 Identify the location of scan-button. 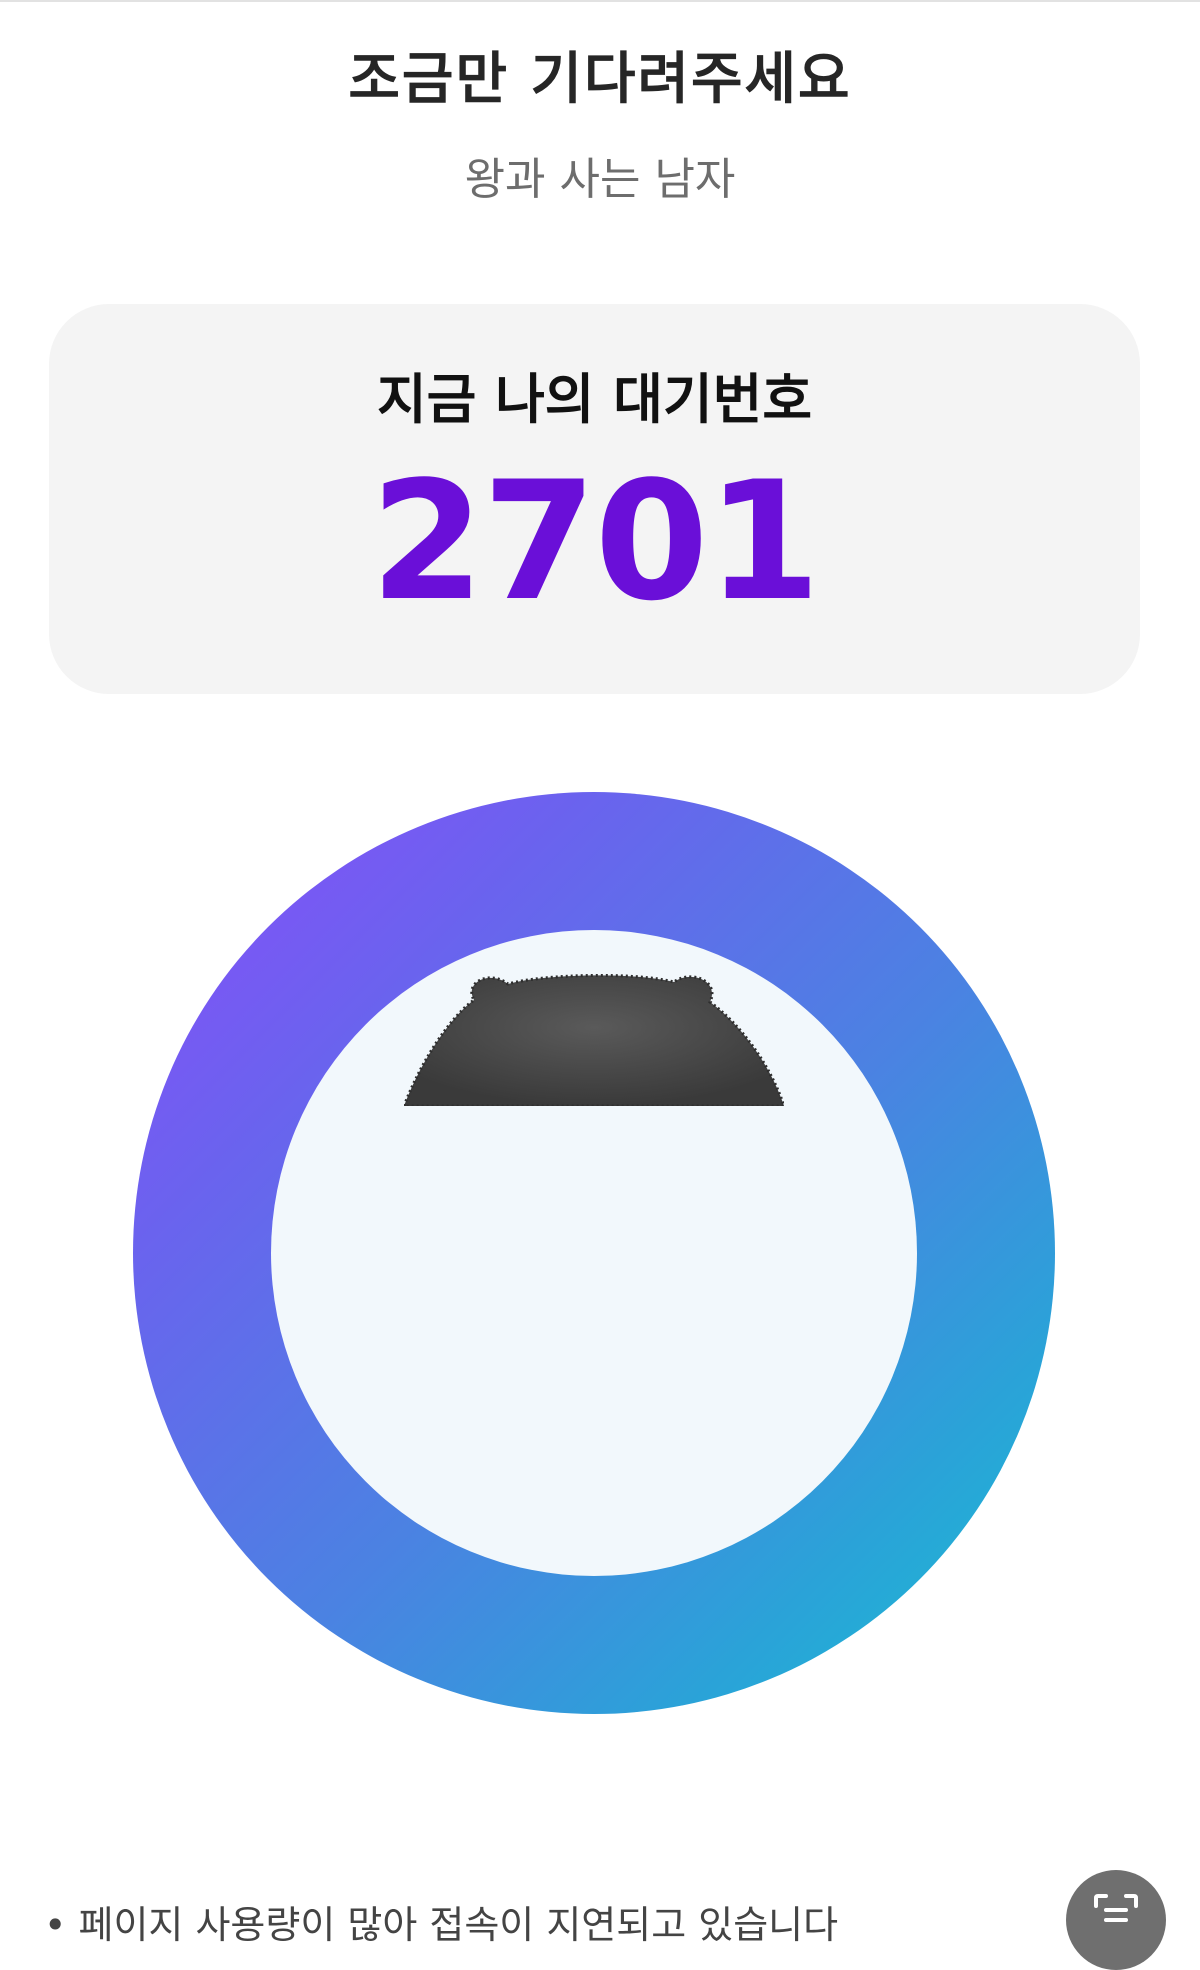
(1116, 1920).